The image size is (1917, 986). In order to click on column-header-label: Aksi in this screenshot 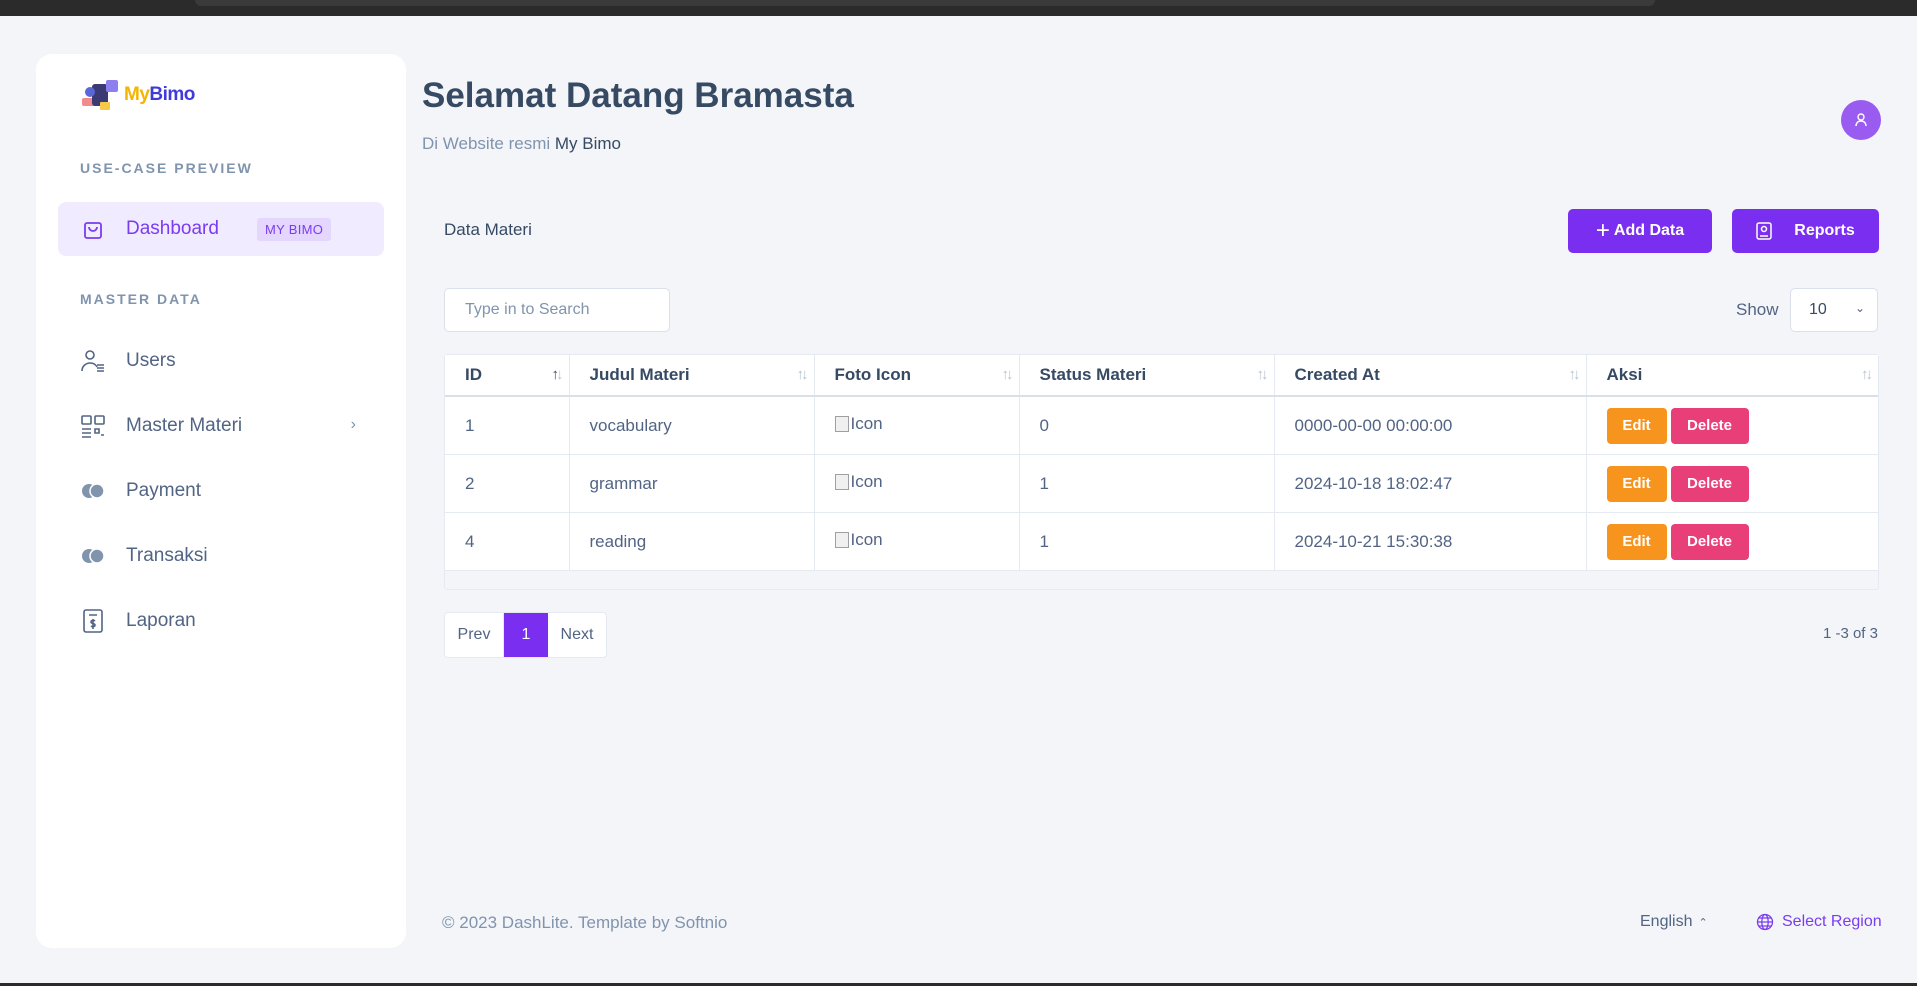, I will do `click(1624, 374)`.